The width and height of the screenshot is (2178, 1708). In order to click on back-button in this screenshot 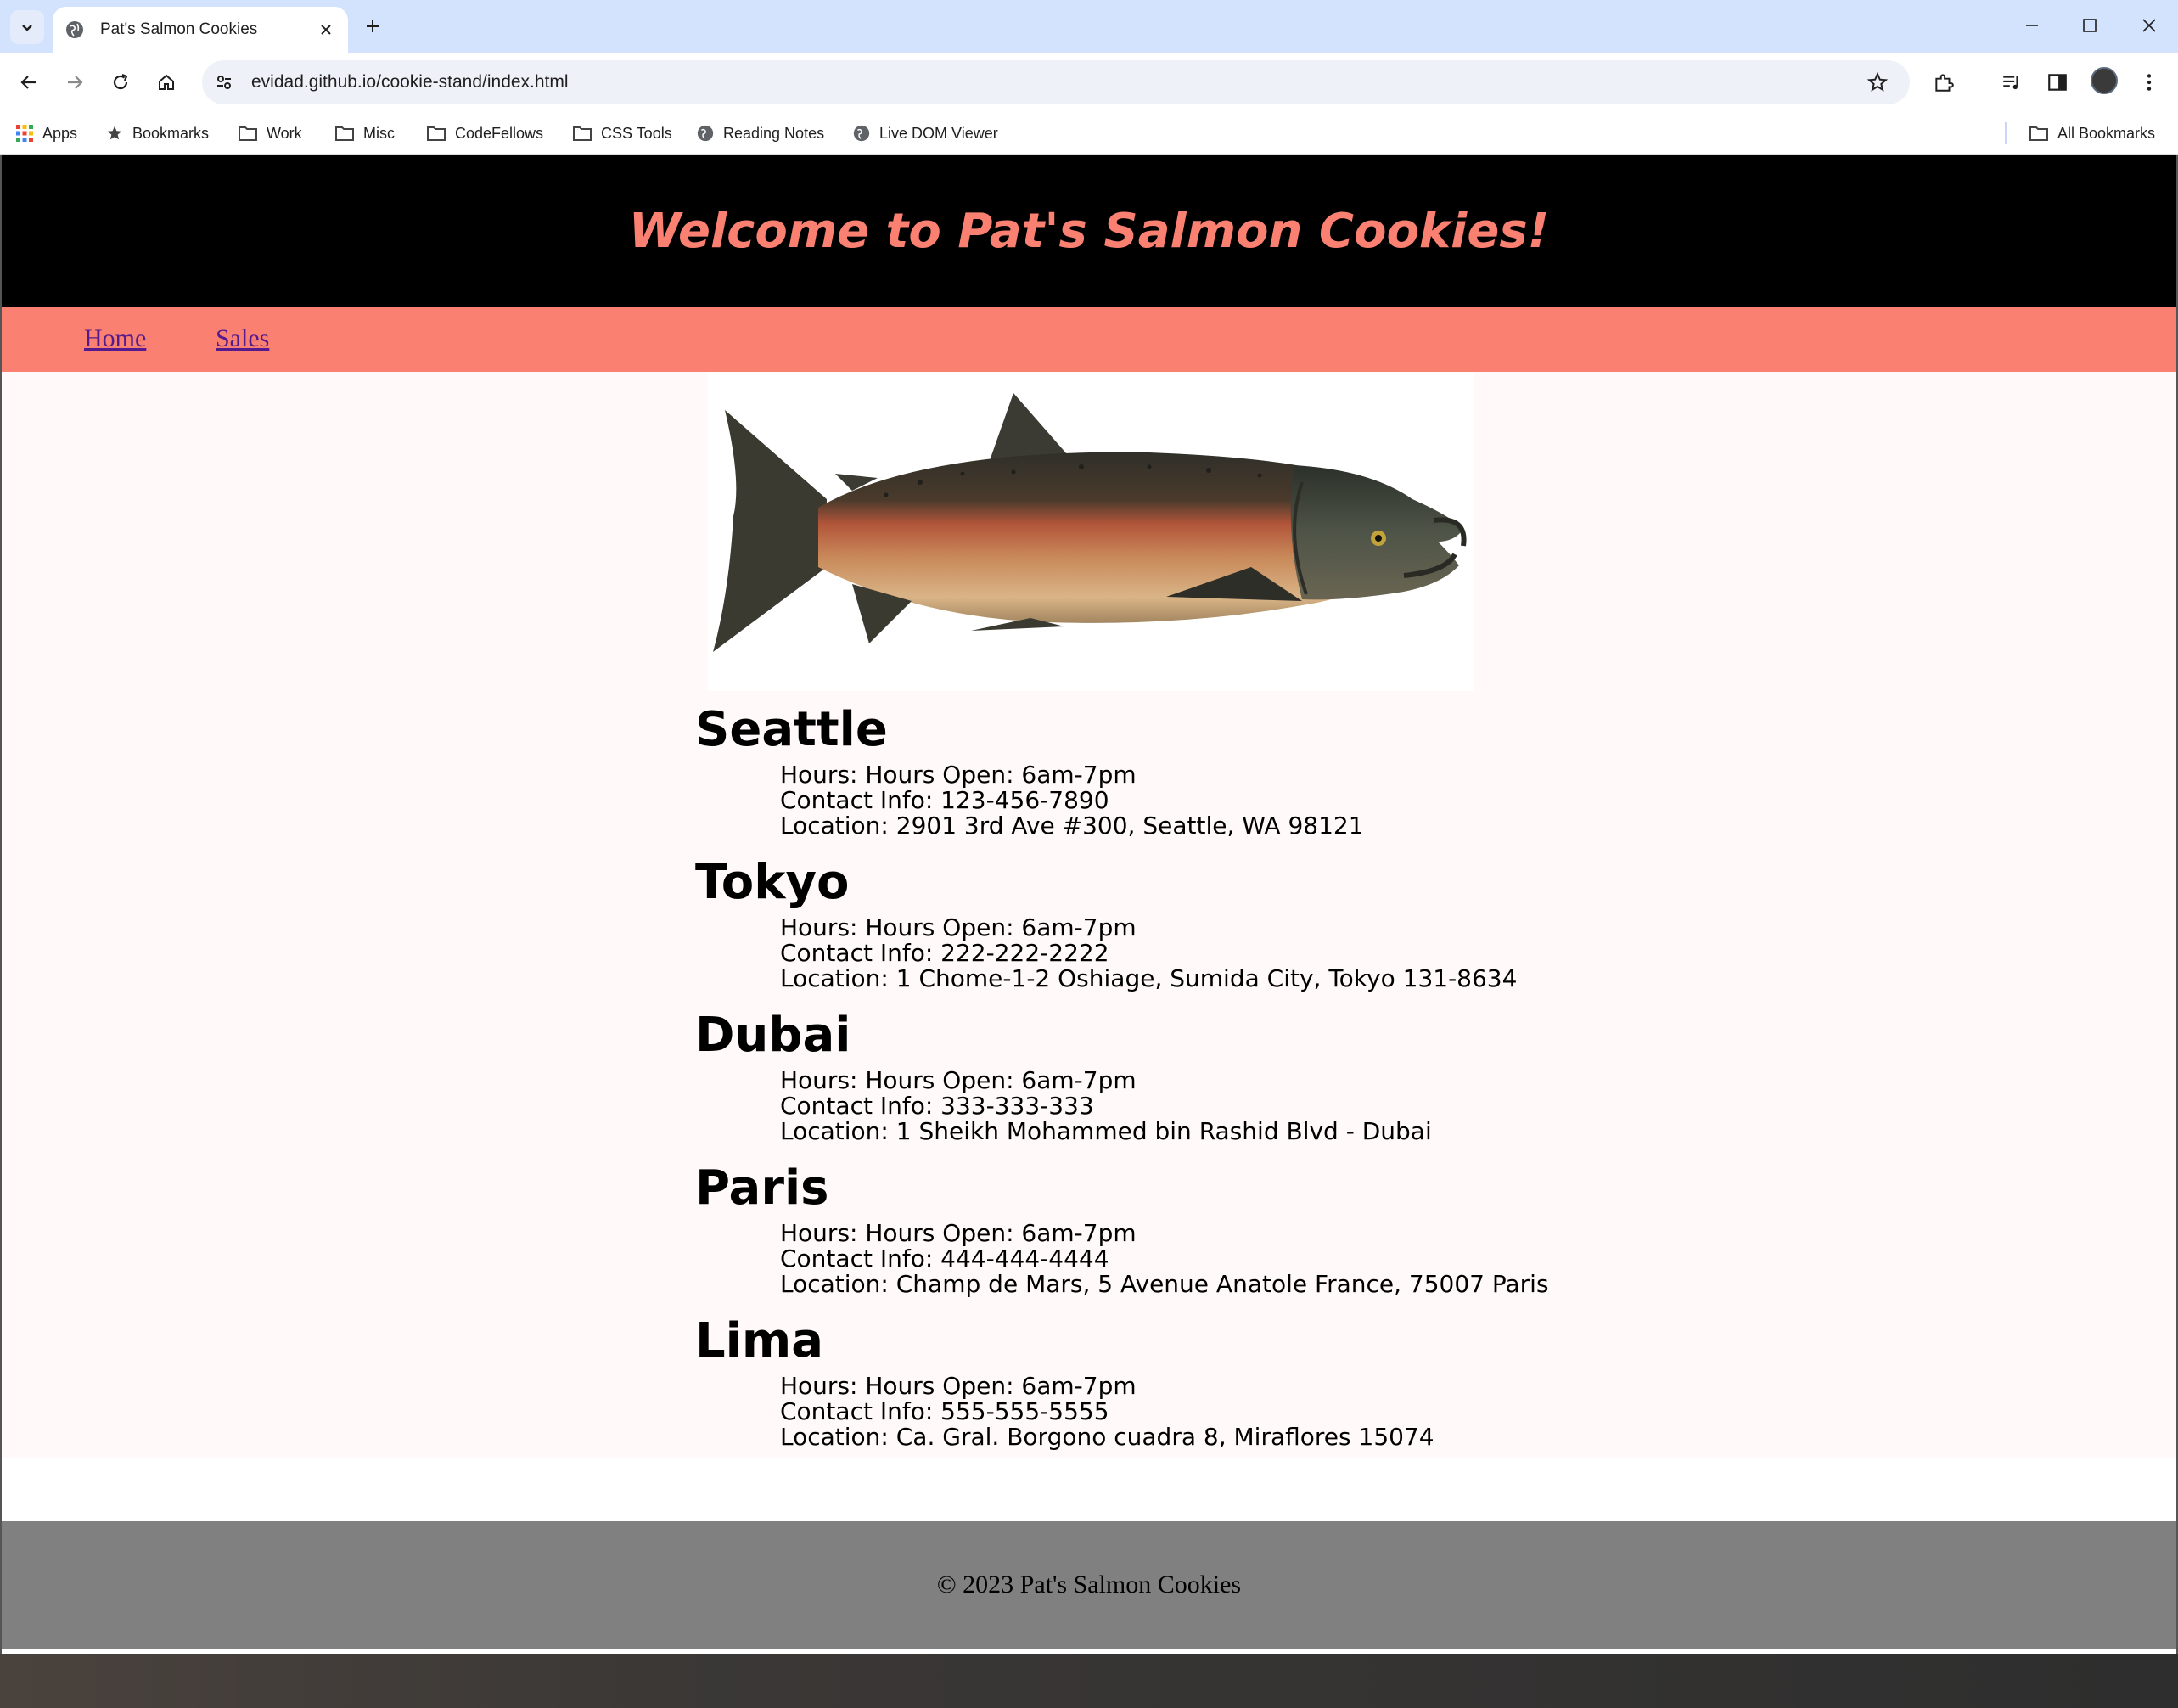, I will do `click(29, 82)`.